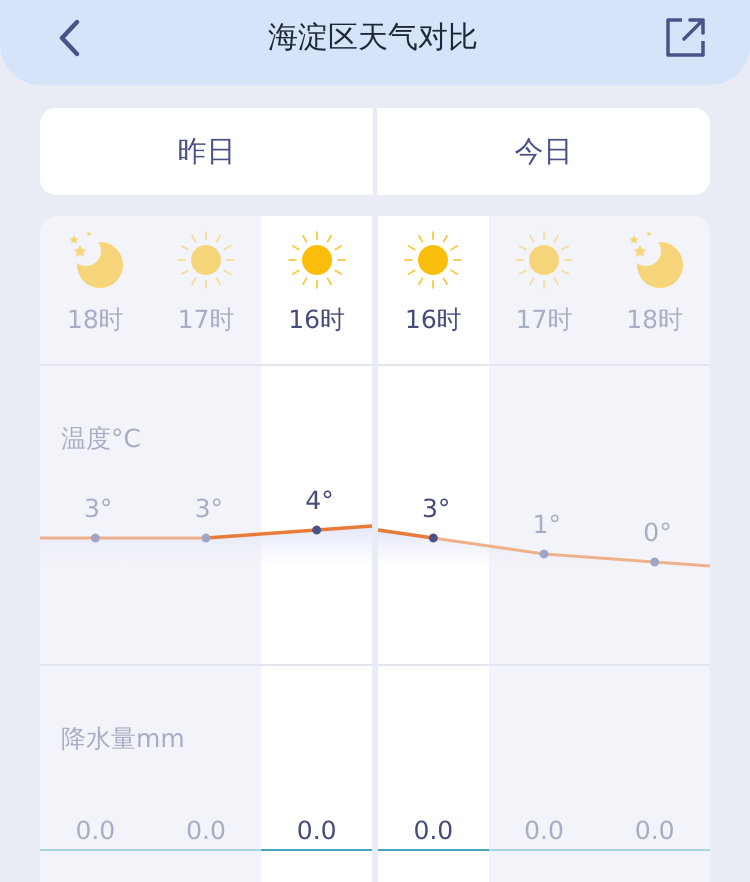  I want to click on temperature-value: 1°, so click(547, 524).